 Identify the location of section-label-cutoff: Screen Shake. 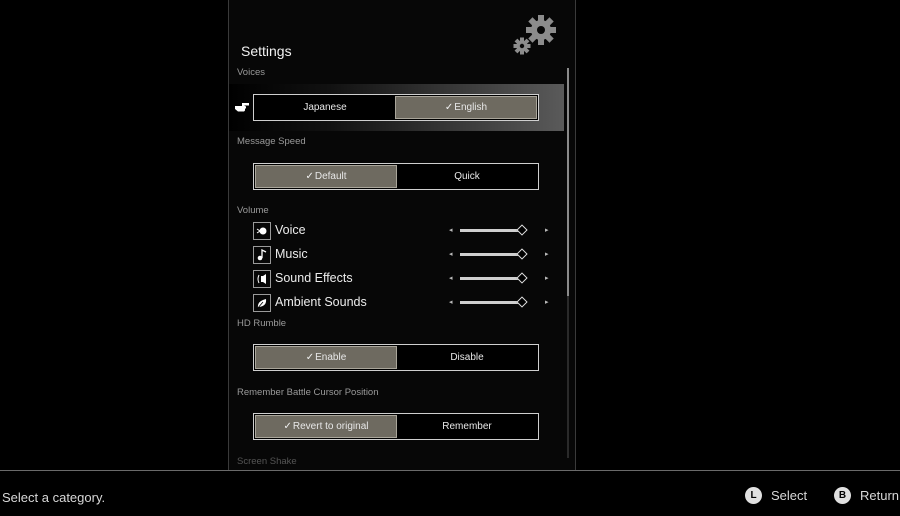
(267, 461).